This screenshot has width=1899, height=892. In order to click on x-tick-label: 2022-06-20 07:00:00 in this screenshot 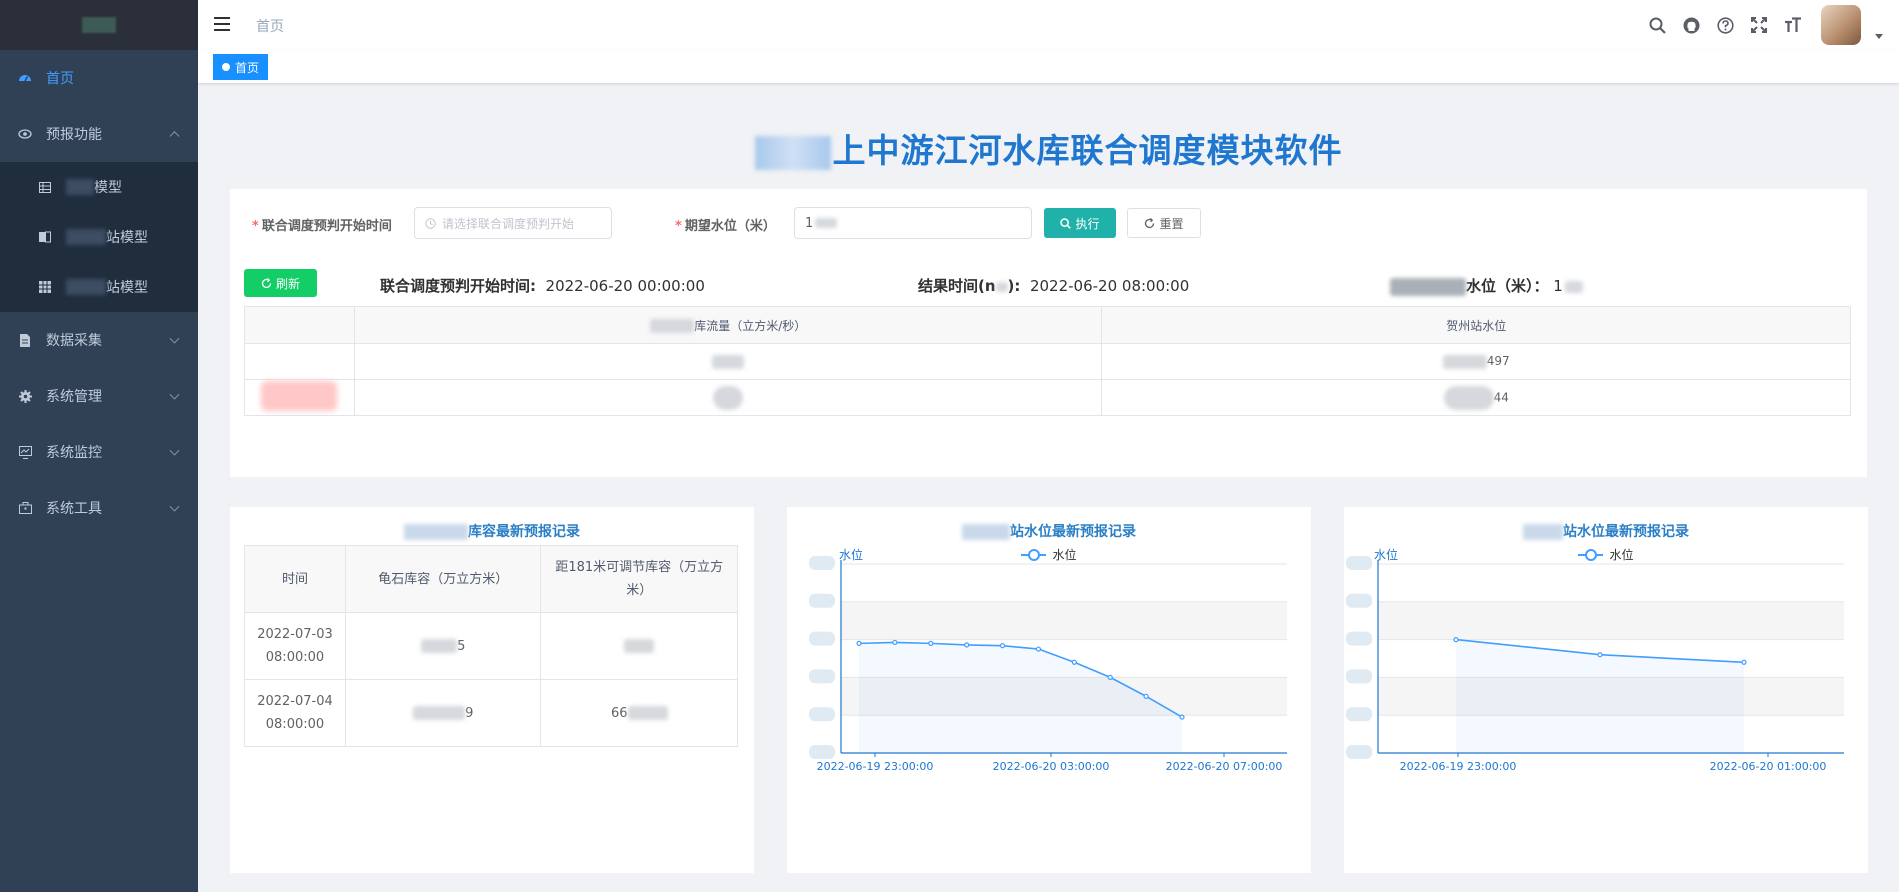, I will do `click(1224, 766)`.